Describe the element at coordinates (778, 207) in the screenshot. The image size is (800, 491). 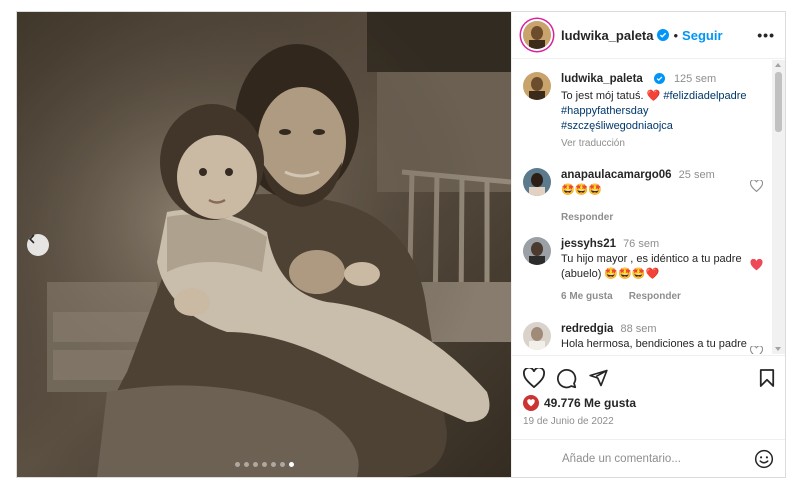
I see `comments-scrollbar` at that location.